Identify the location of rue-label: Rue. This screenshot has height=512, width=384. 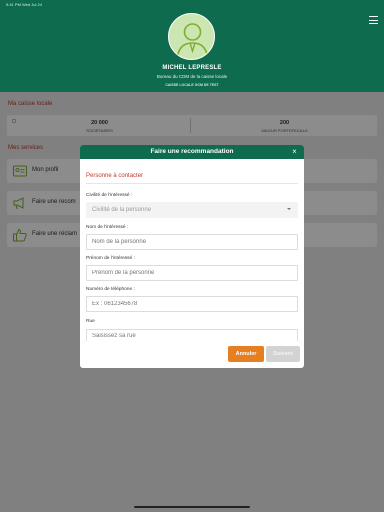
(90, 321).